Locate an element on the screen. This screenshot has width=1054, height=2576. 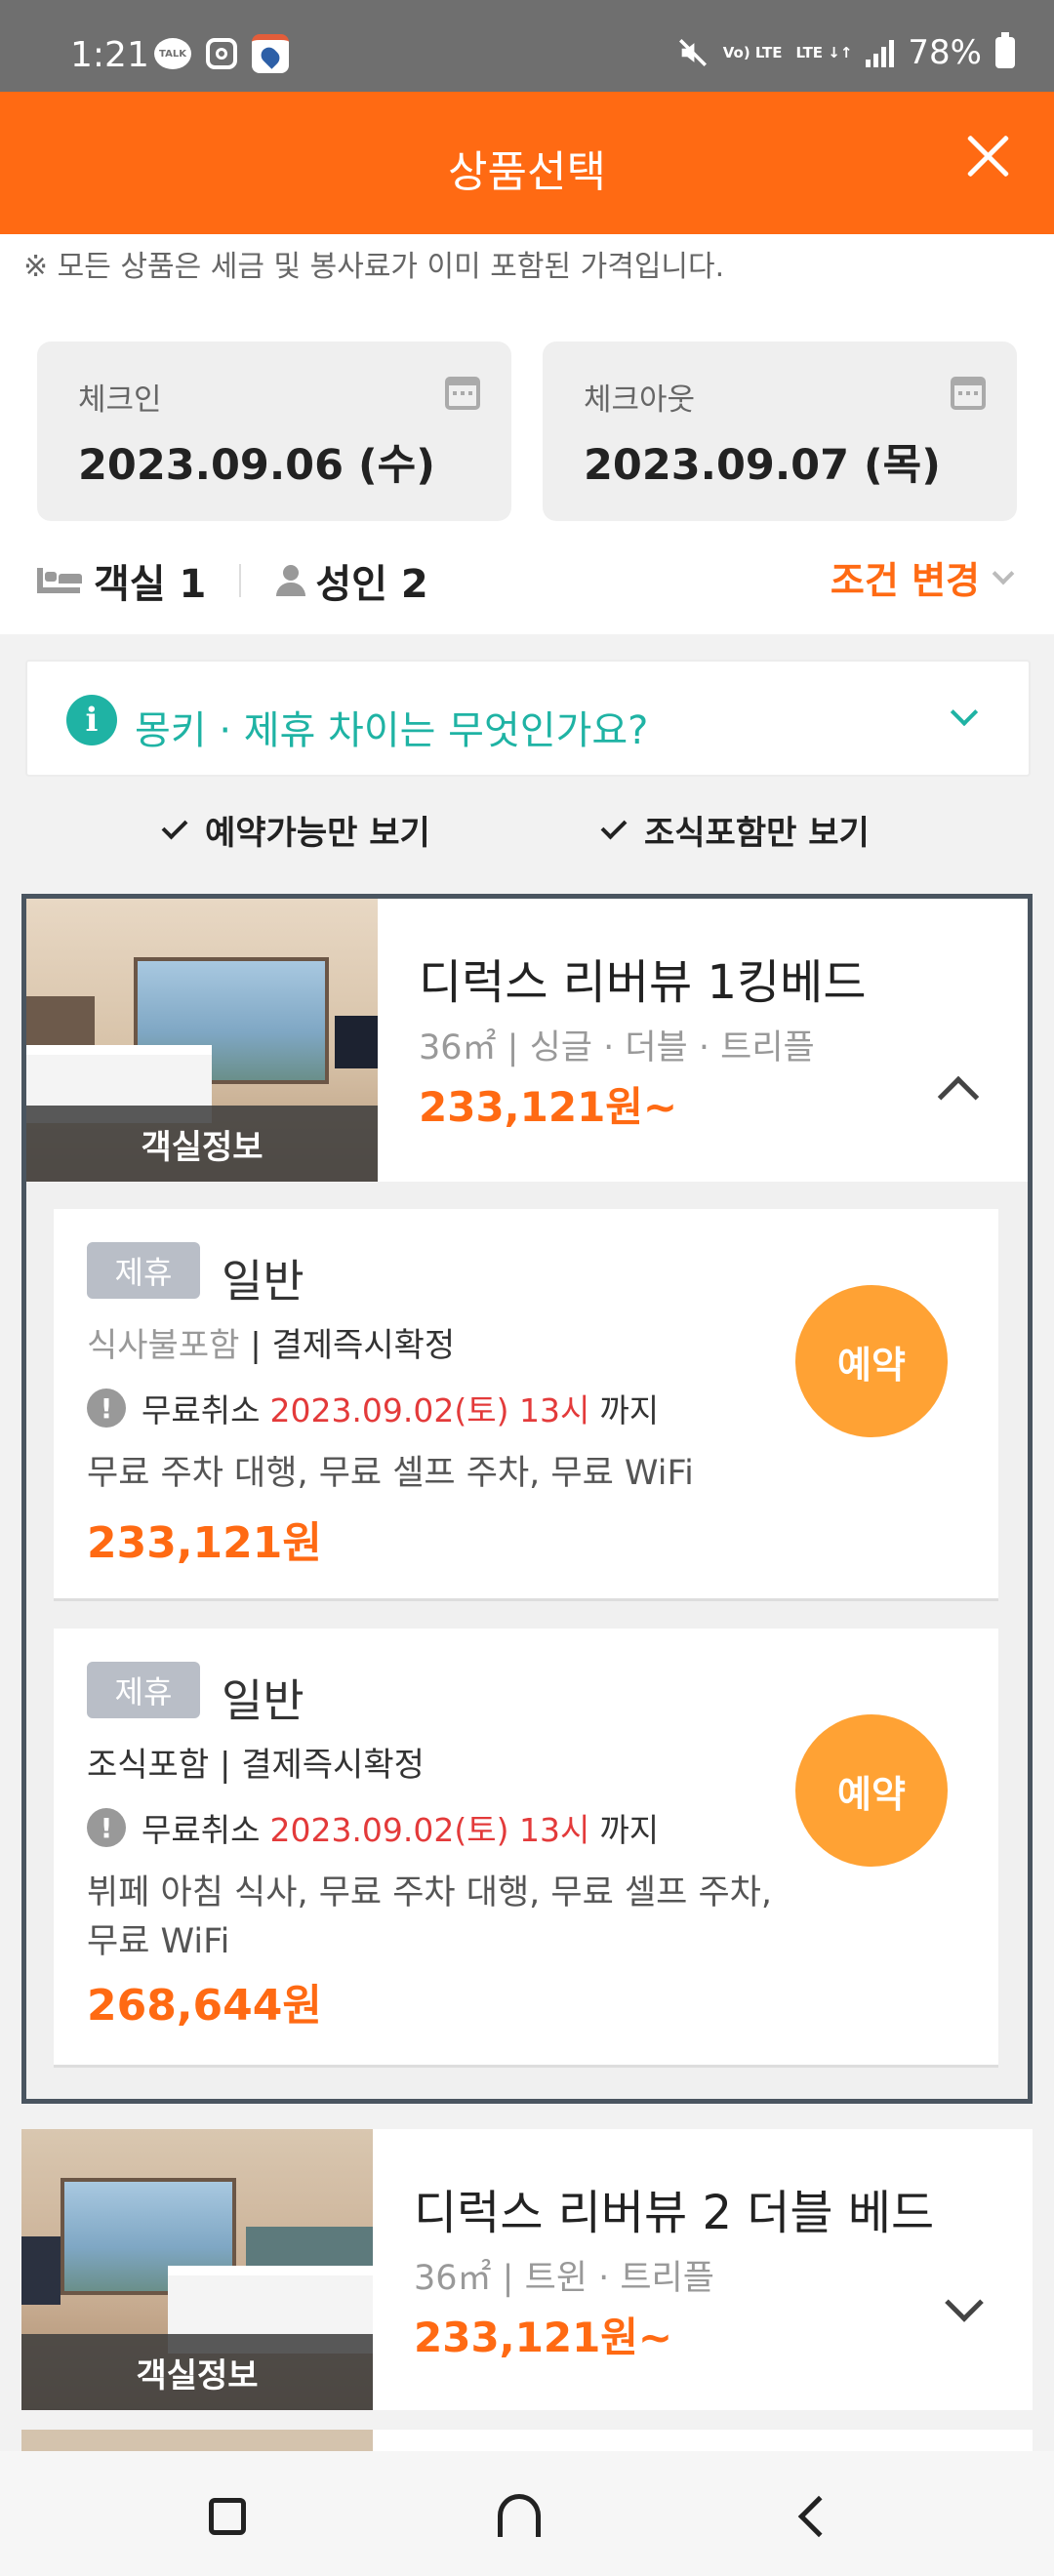
checkin-value: 2023.09.06 (수) is located at coordinates (256, 465).